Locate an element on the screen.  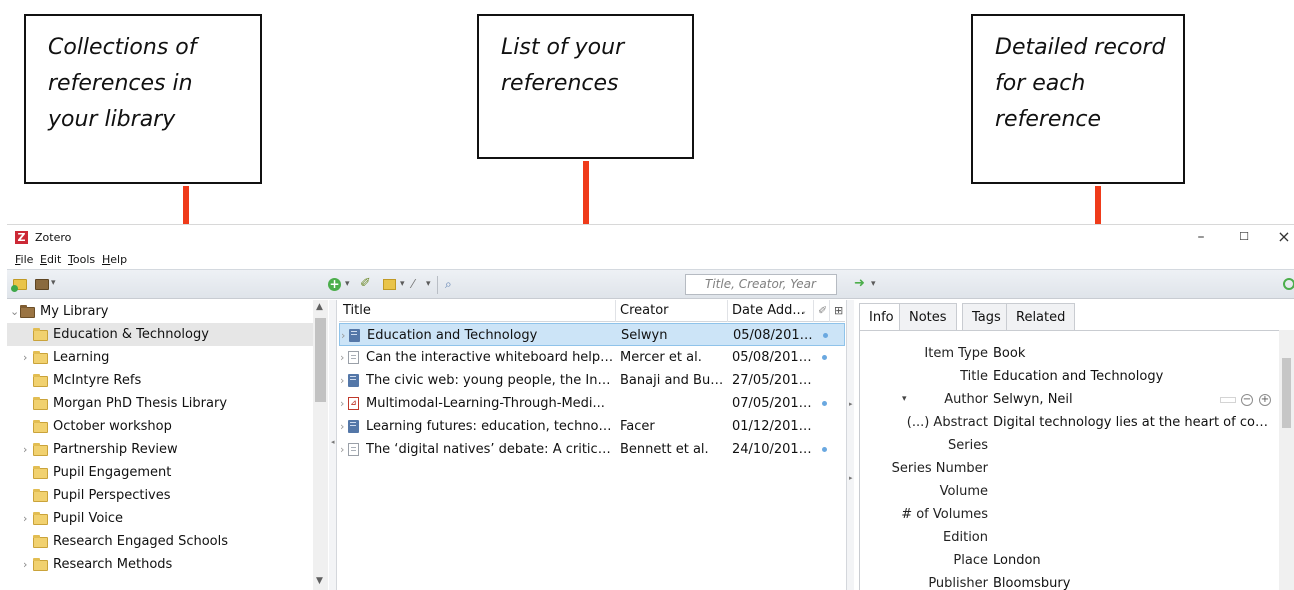
callout-line: for each is located at coordinates (1040, 83).